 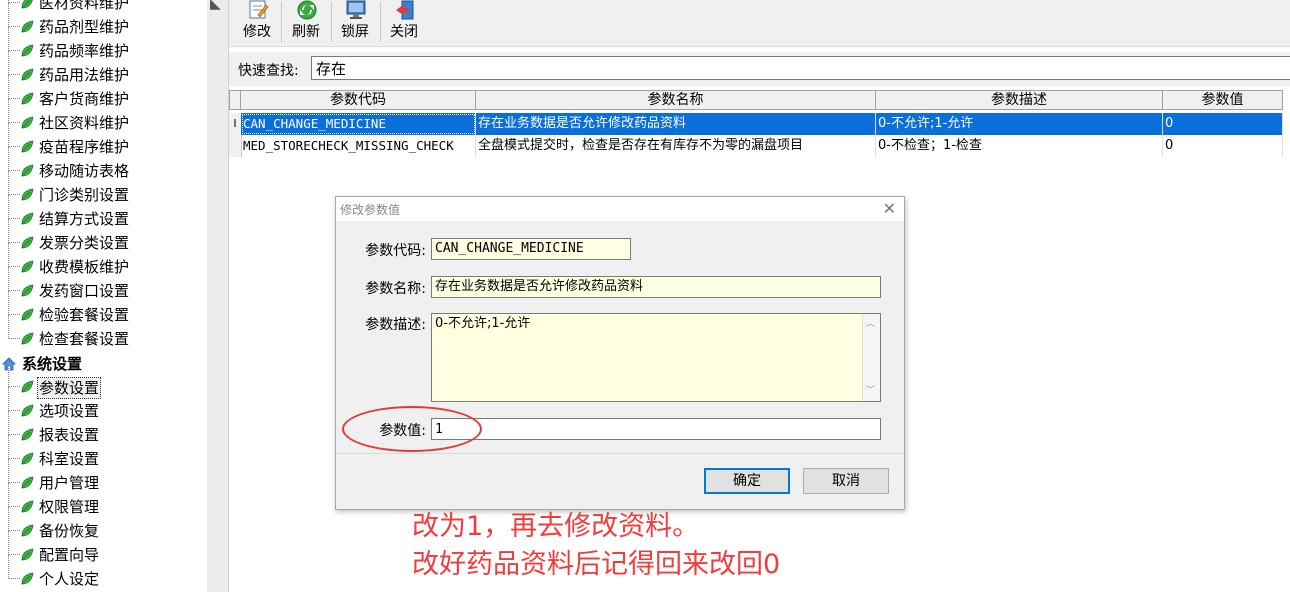 I want to click on param-desc-text: 0-不允许;1-允许, so click(x=483, y=323).